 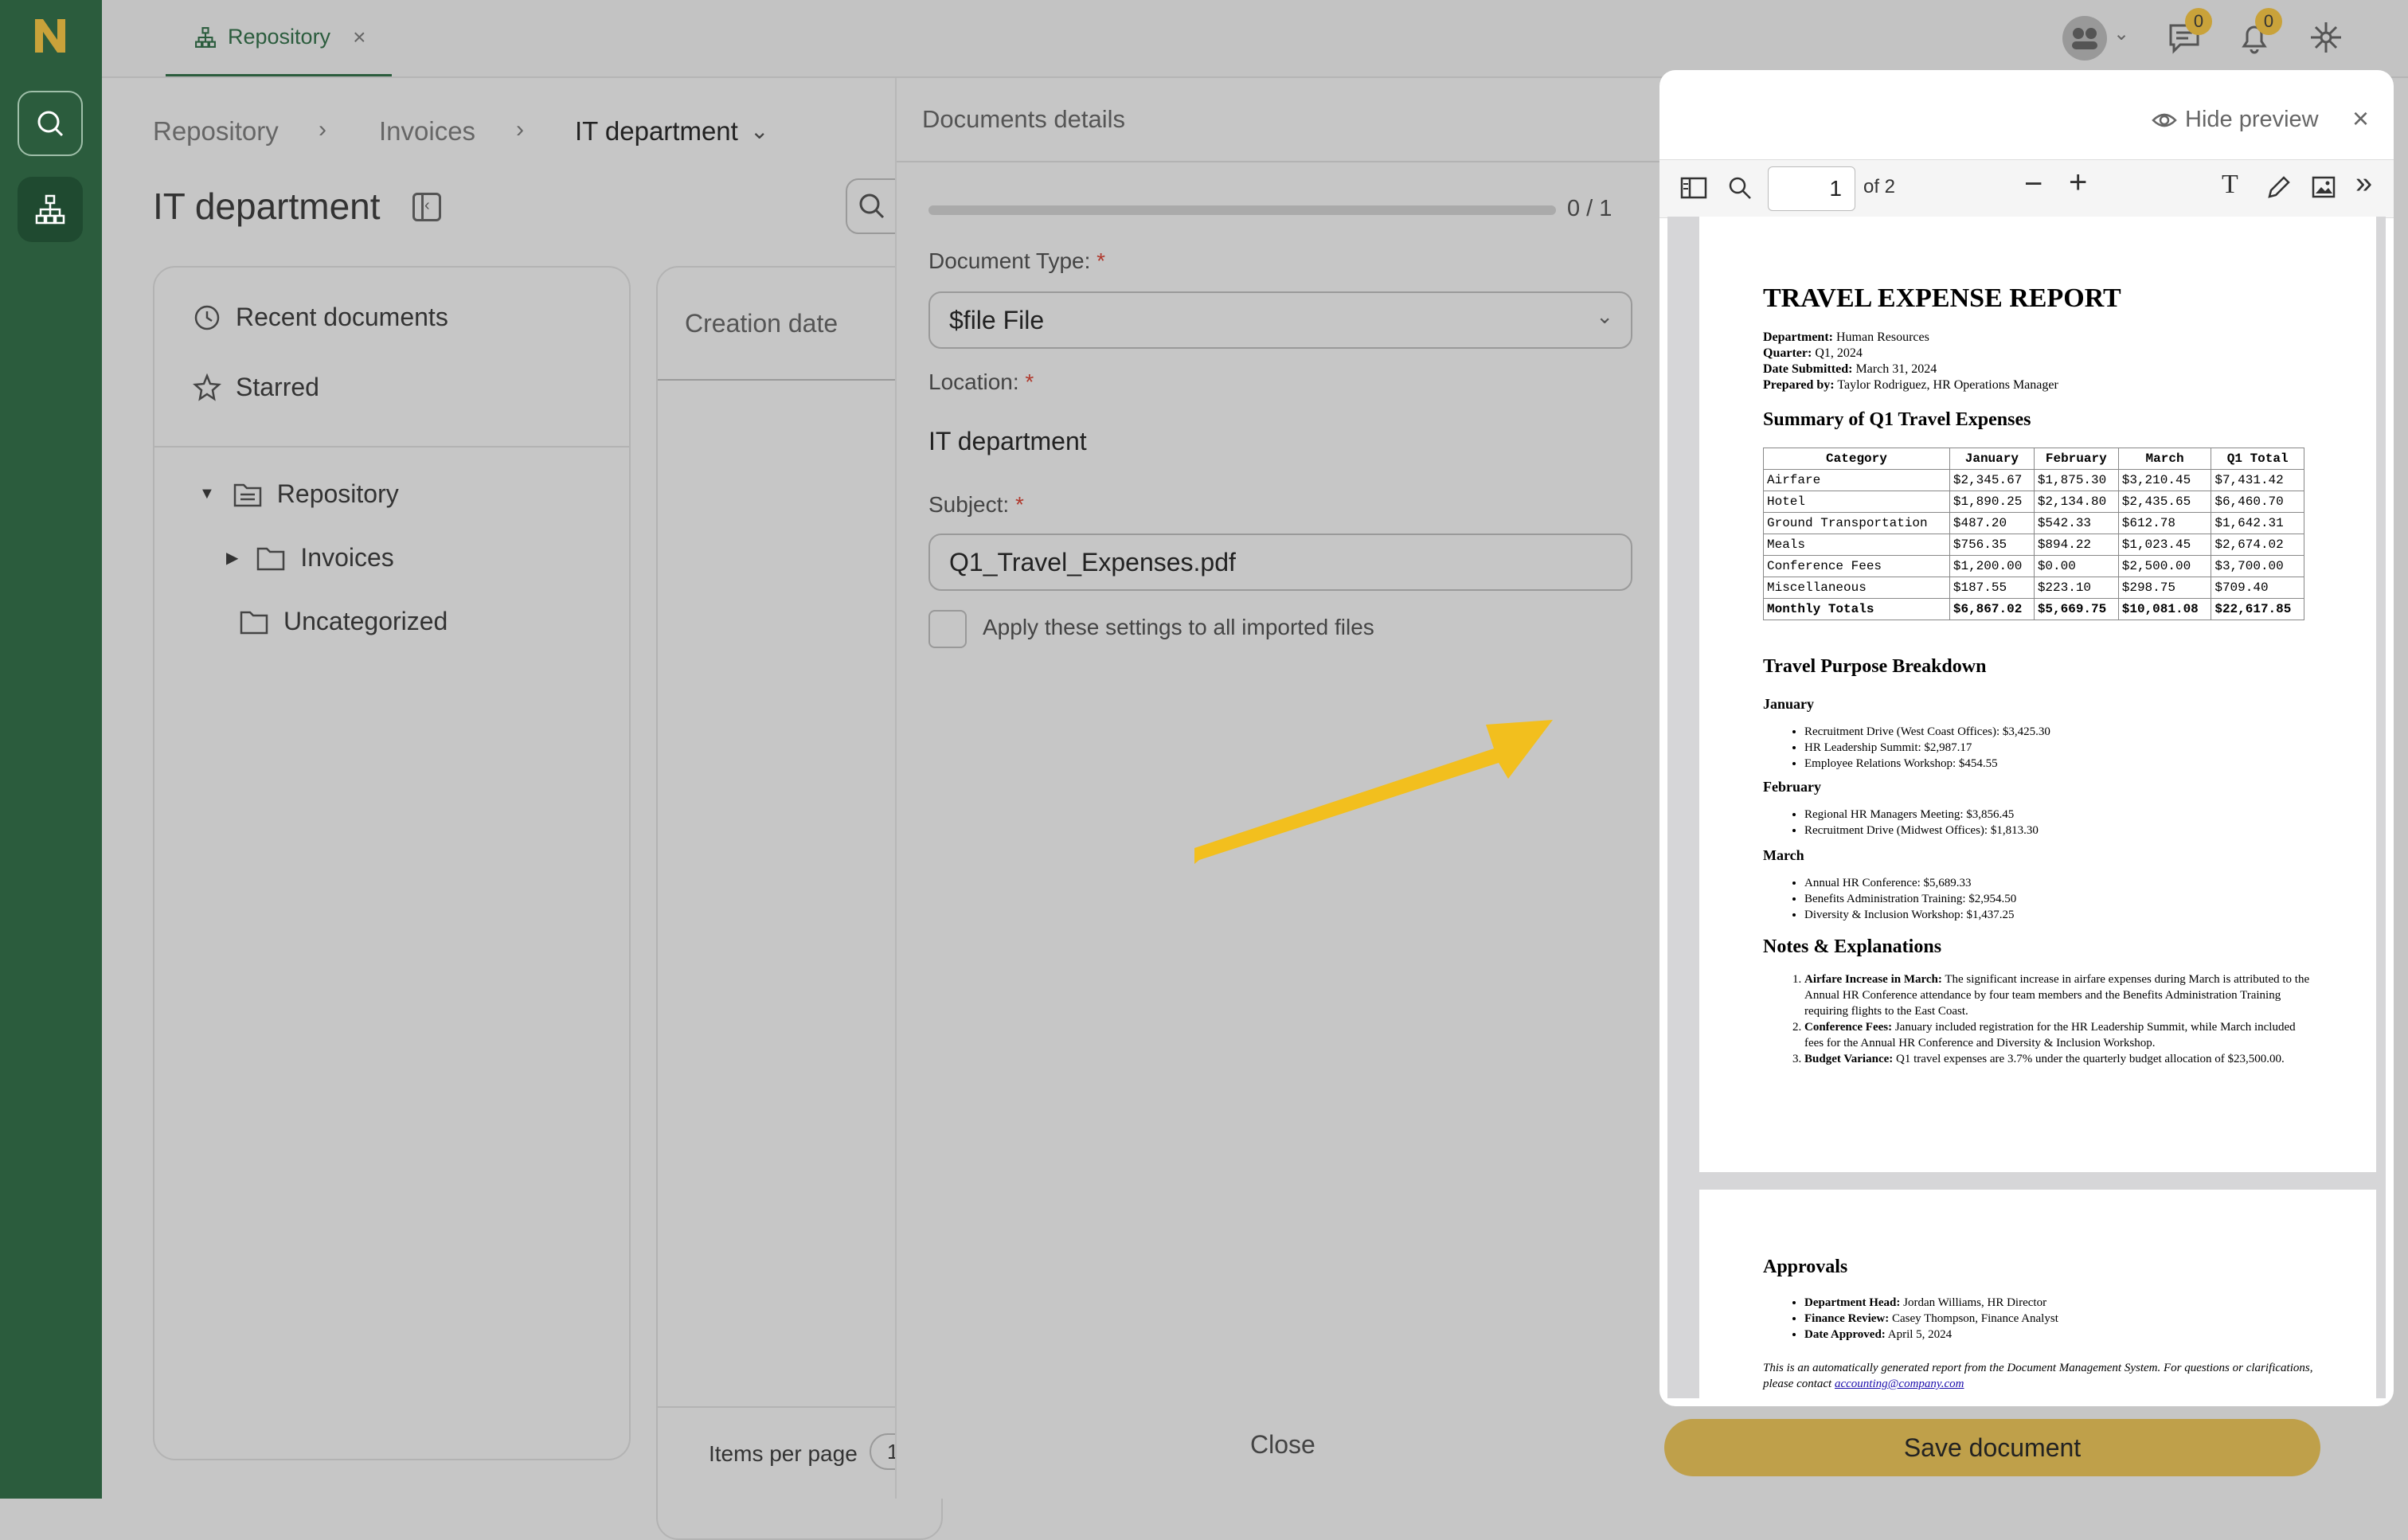 What do you see at coordinates (656, 131) in the screenshot?
I see `breadcrumb-current: IT department` at bounding box center [656, 131].